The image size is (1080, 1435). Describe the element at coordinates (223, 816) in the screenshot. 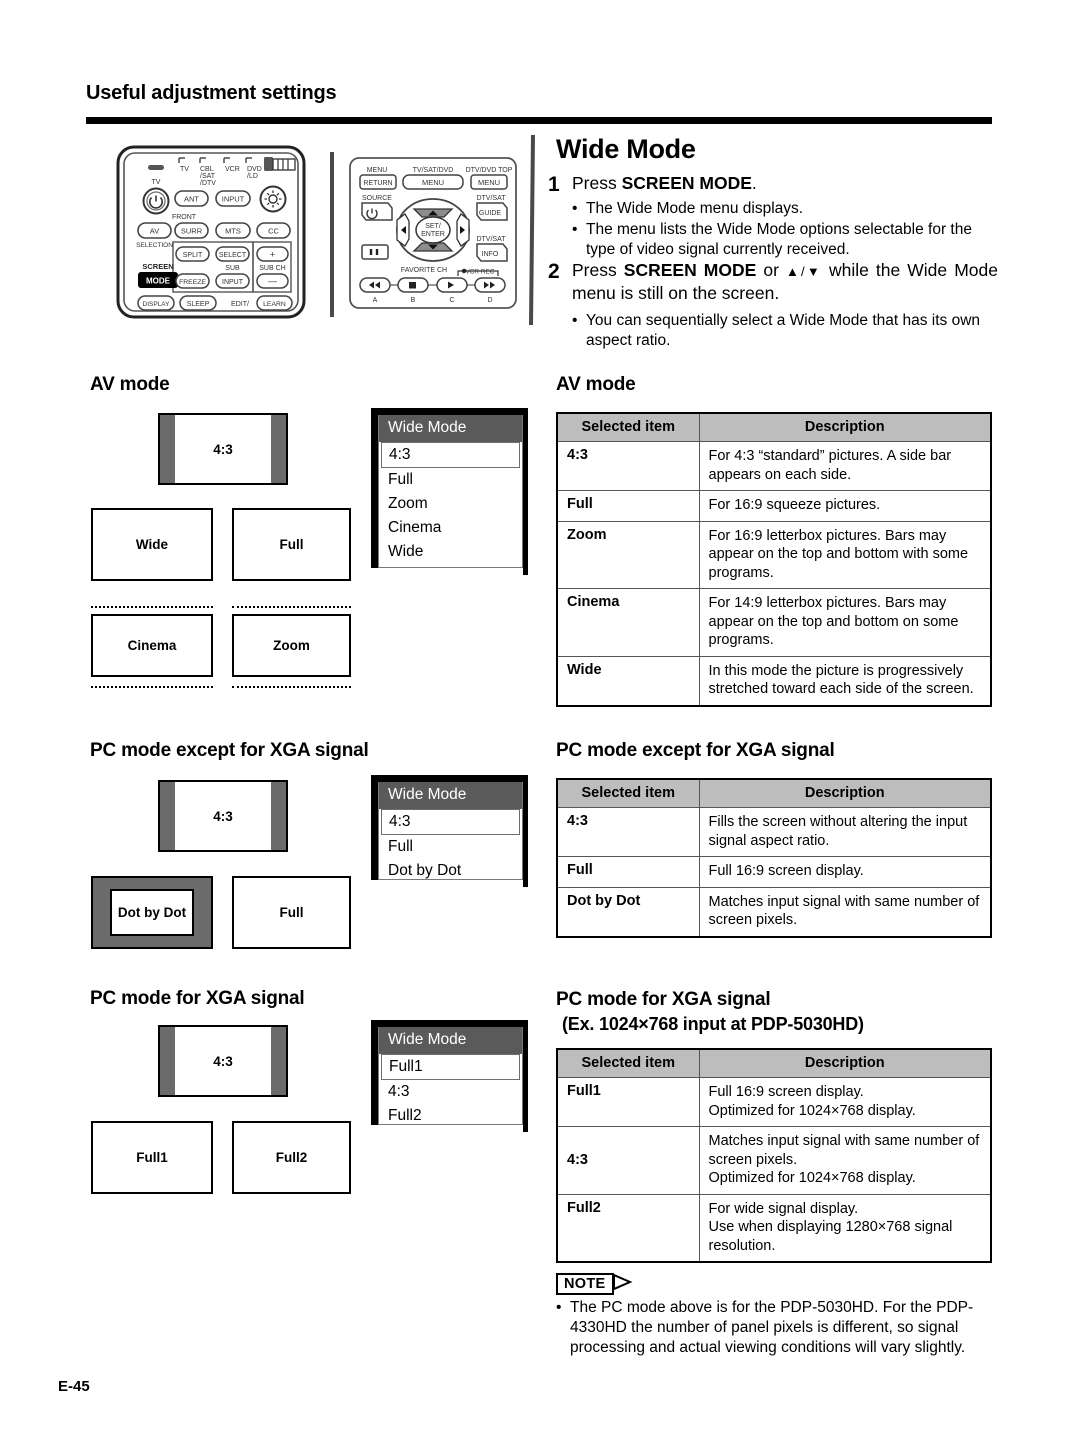

I see `preview-box-4-3-pc: 4:3` at that location.